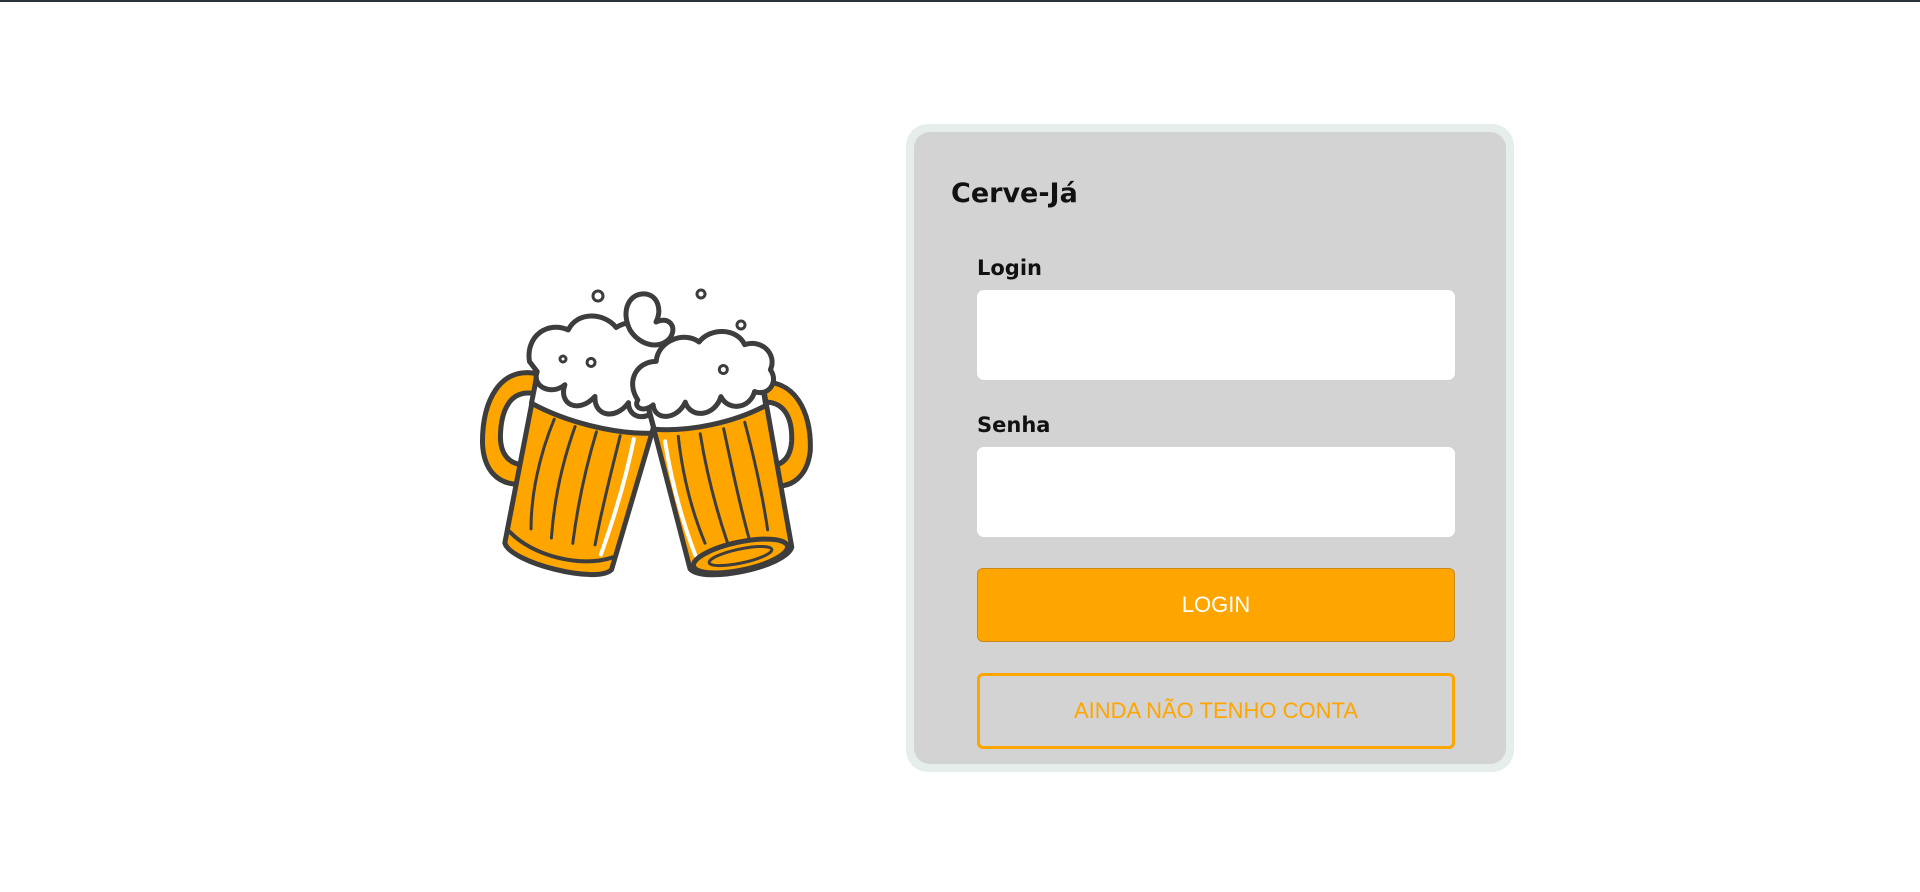 The height and width of the screenshot is (892, 1920). I want to click on login-label: Login, so click(1009, 268).